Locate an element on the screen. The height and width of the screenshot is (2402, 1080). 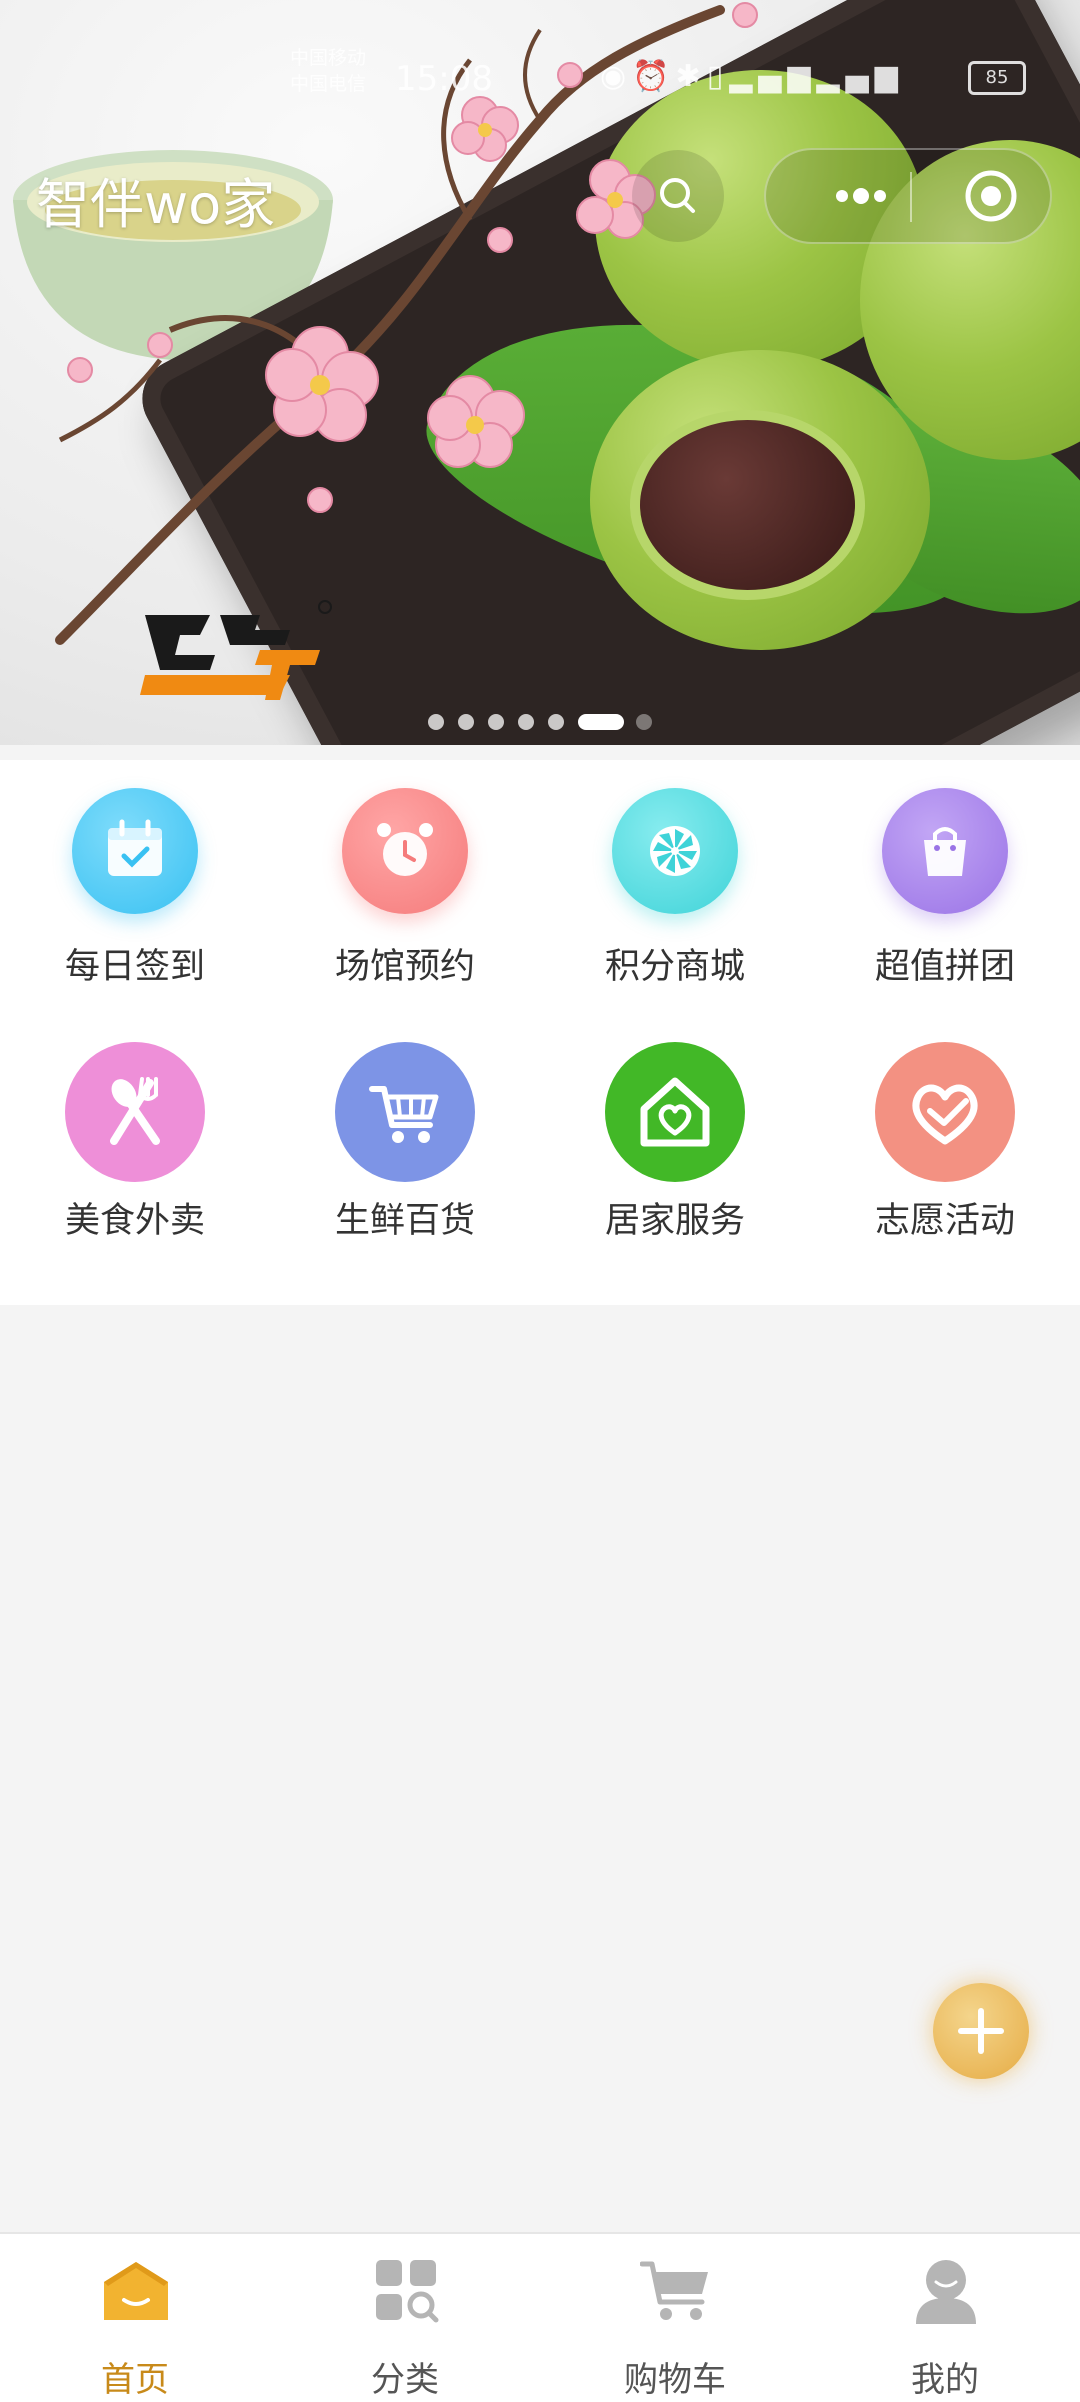
grid-item-label: 生鲜百货 is located at coordinates (404, 1221).